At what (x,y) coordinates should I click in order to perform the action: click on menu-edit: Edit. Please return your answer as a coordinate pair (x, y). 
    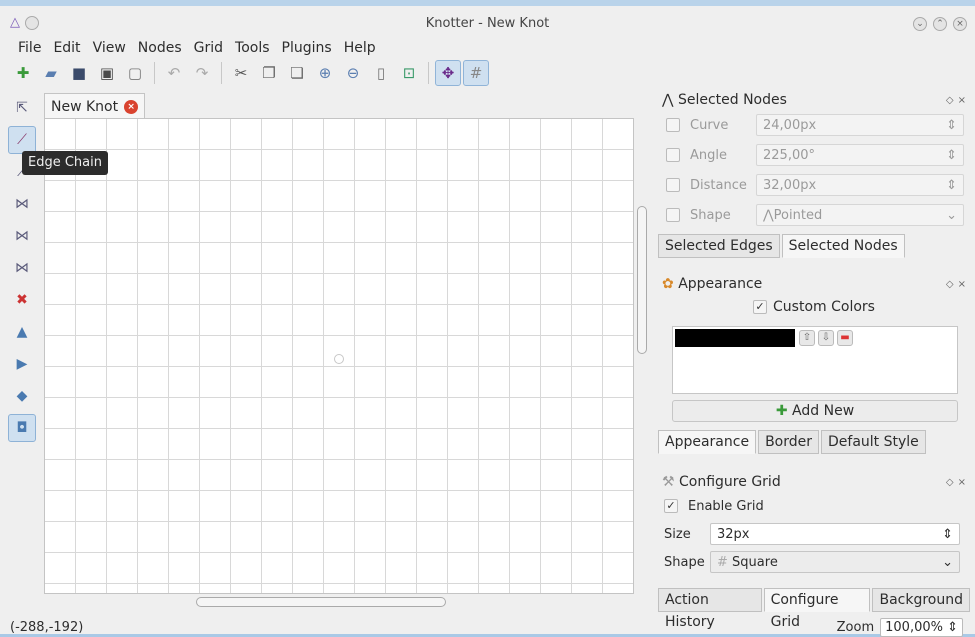
    Looking at the image, I should click on (66, 48).